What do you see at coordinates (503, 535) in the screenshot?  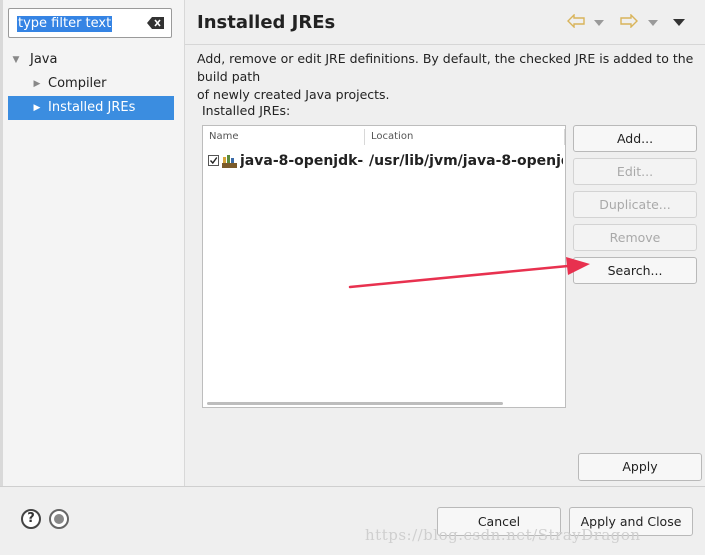 I see `watermark: https://blog.csdn.net/StrayDragon` at bounding box center [503, 535].